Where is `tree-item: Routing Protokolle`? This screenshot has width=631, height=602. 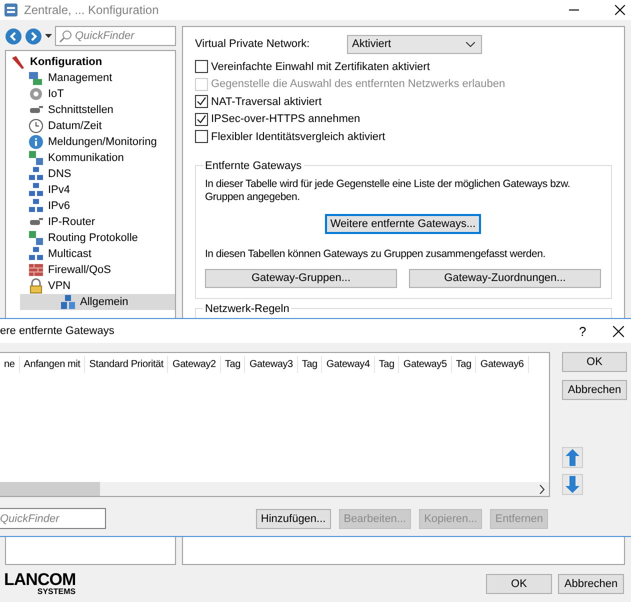 tree-item: Routing Protokolle is located at coordinates (90, 238).